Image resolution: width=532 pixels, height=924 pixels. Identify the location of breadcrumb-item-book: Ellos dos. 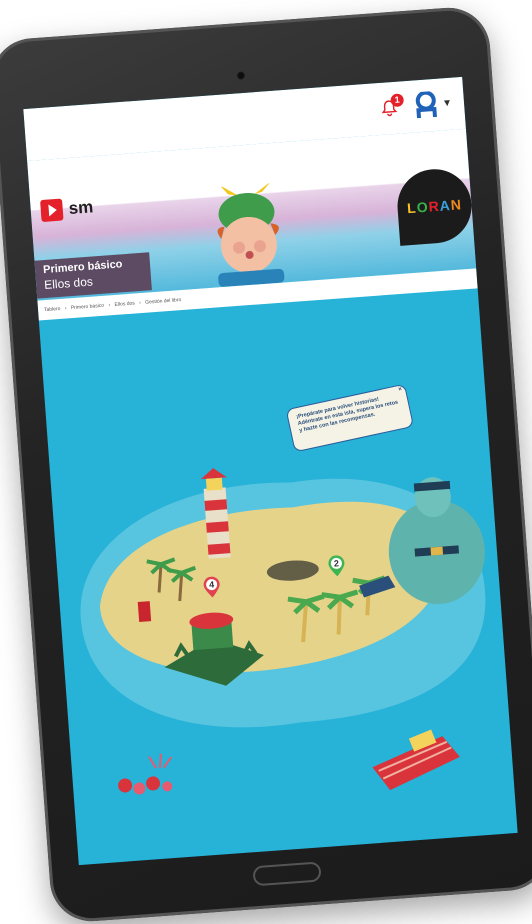
(124, 303).